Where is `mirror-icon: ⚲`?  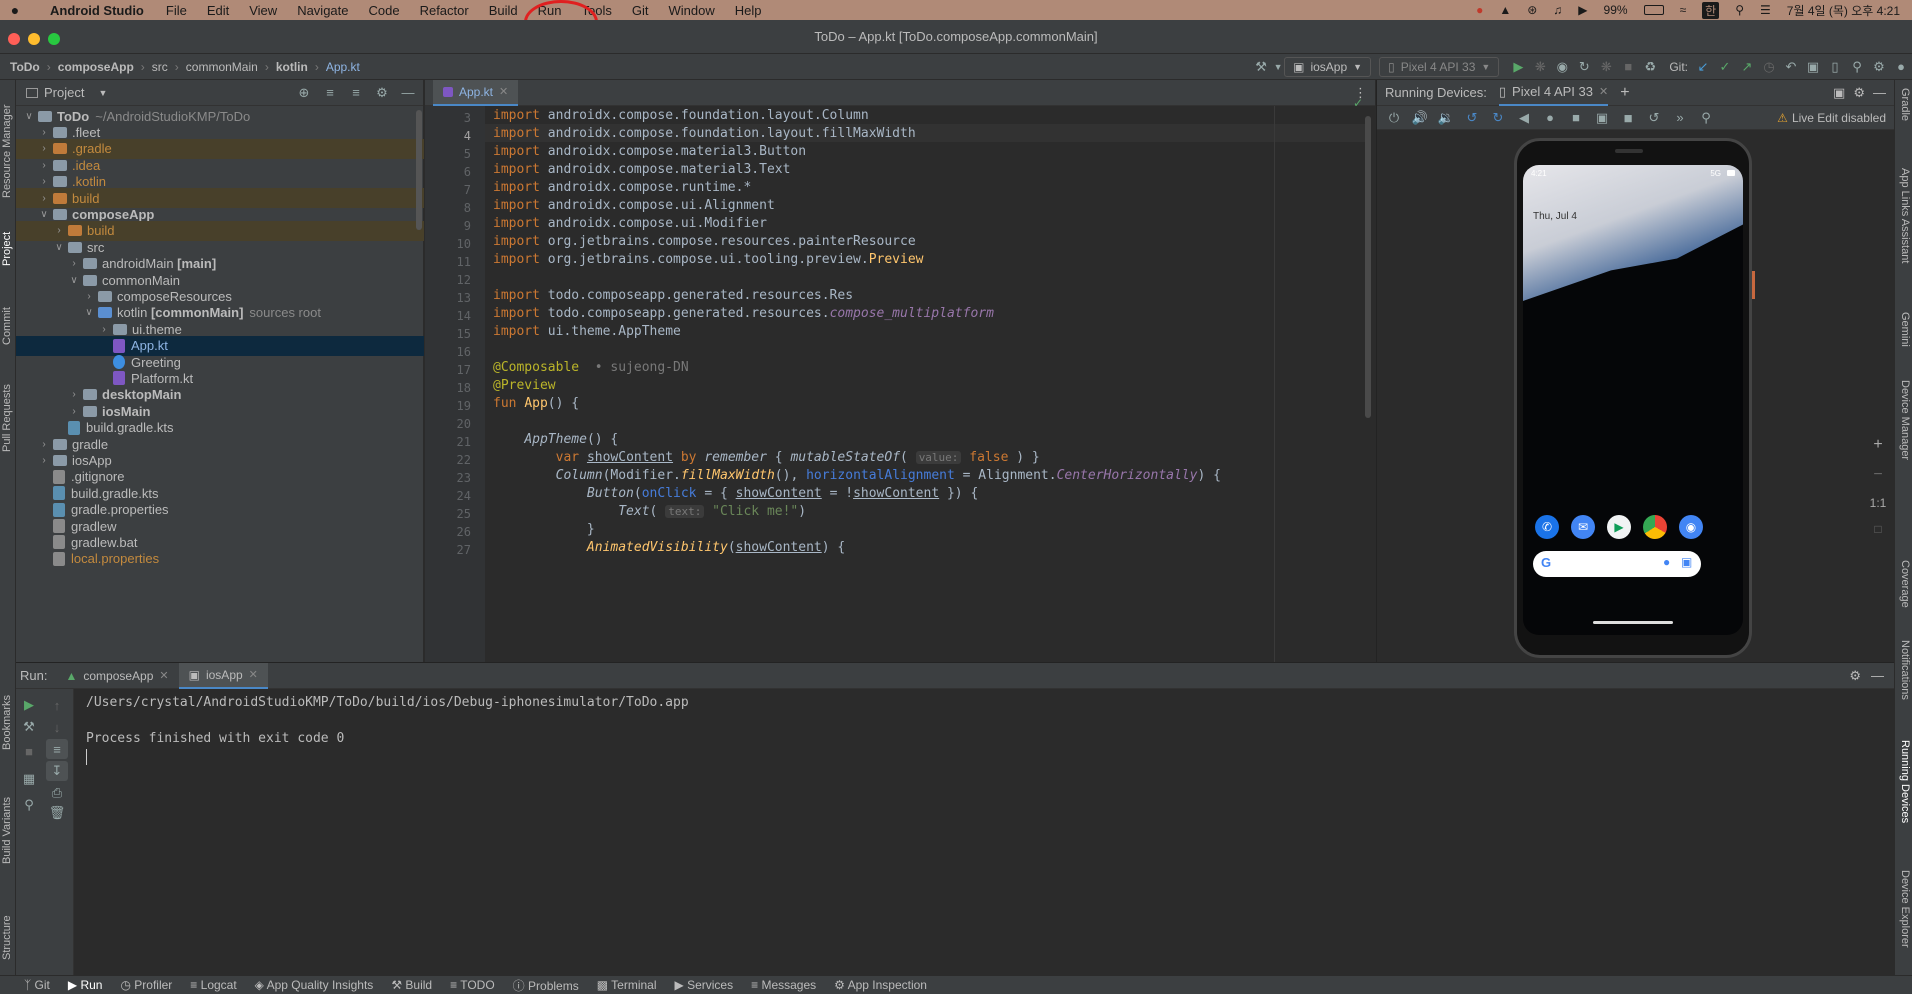
mirror-icon: ⚲ is located at coordinates (1706, 118).